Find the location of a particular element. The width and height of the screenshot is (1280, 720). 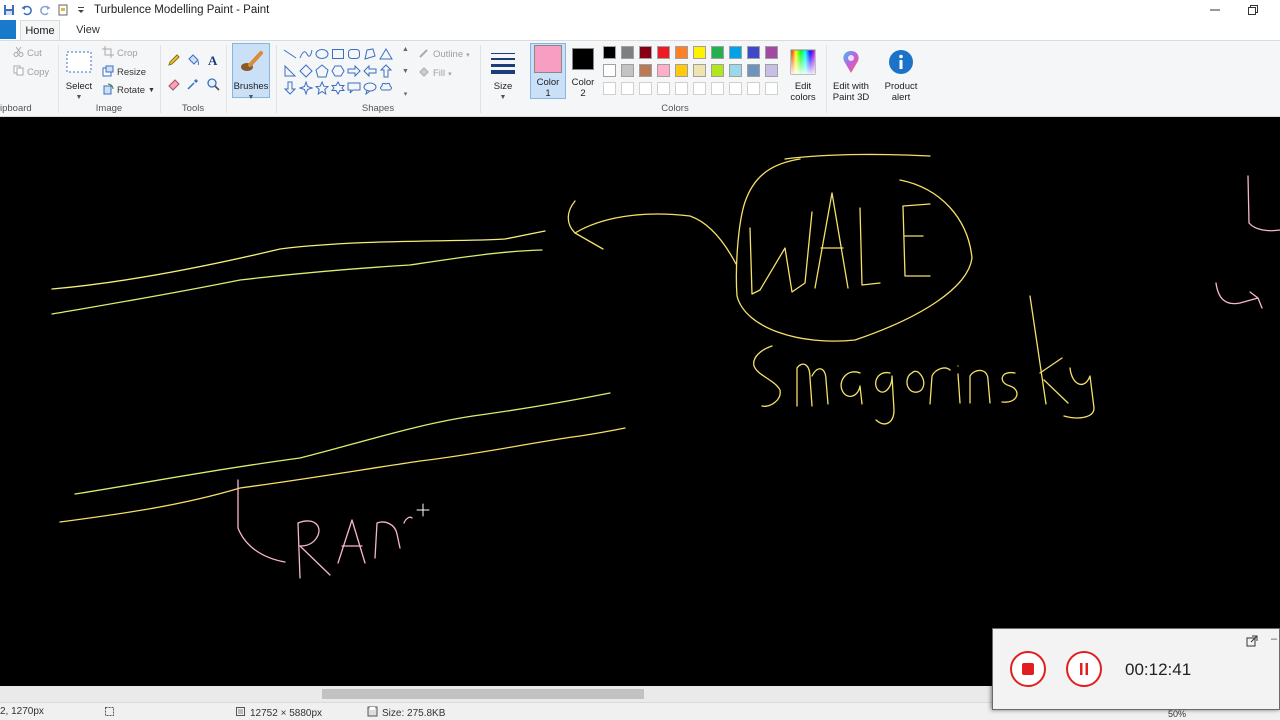

fill-bucket-icon is located at coordinates (193, 60).